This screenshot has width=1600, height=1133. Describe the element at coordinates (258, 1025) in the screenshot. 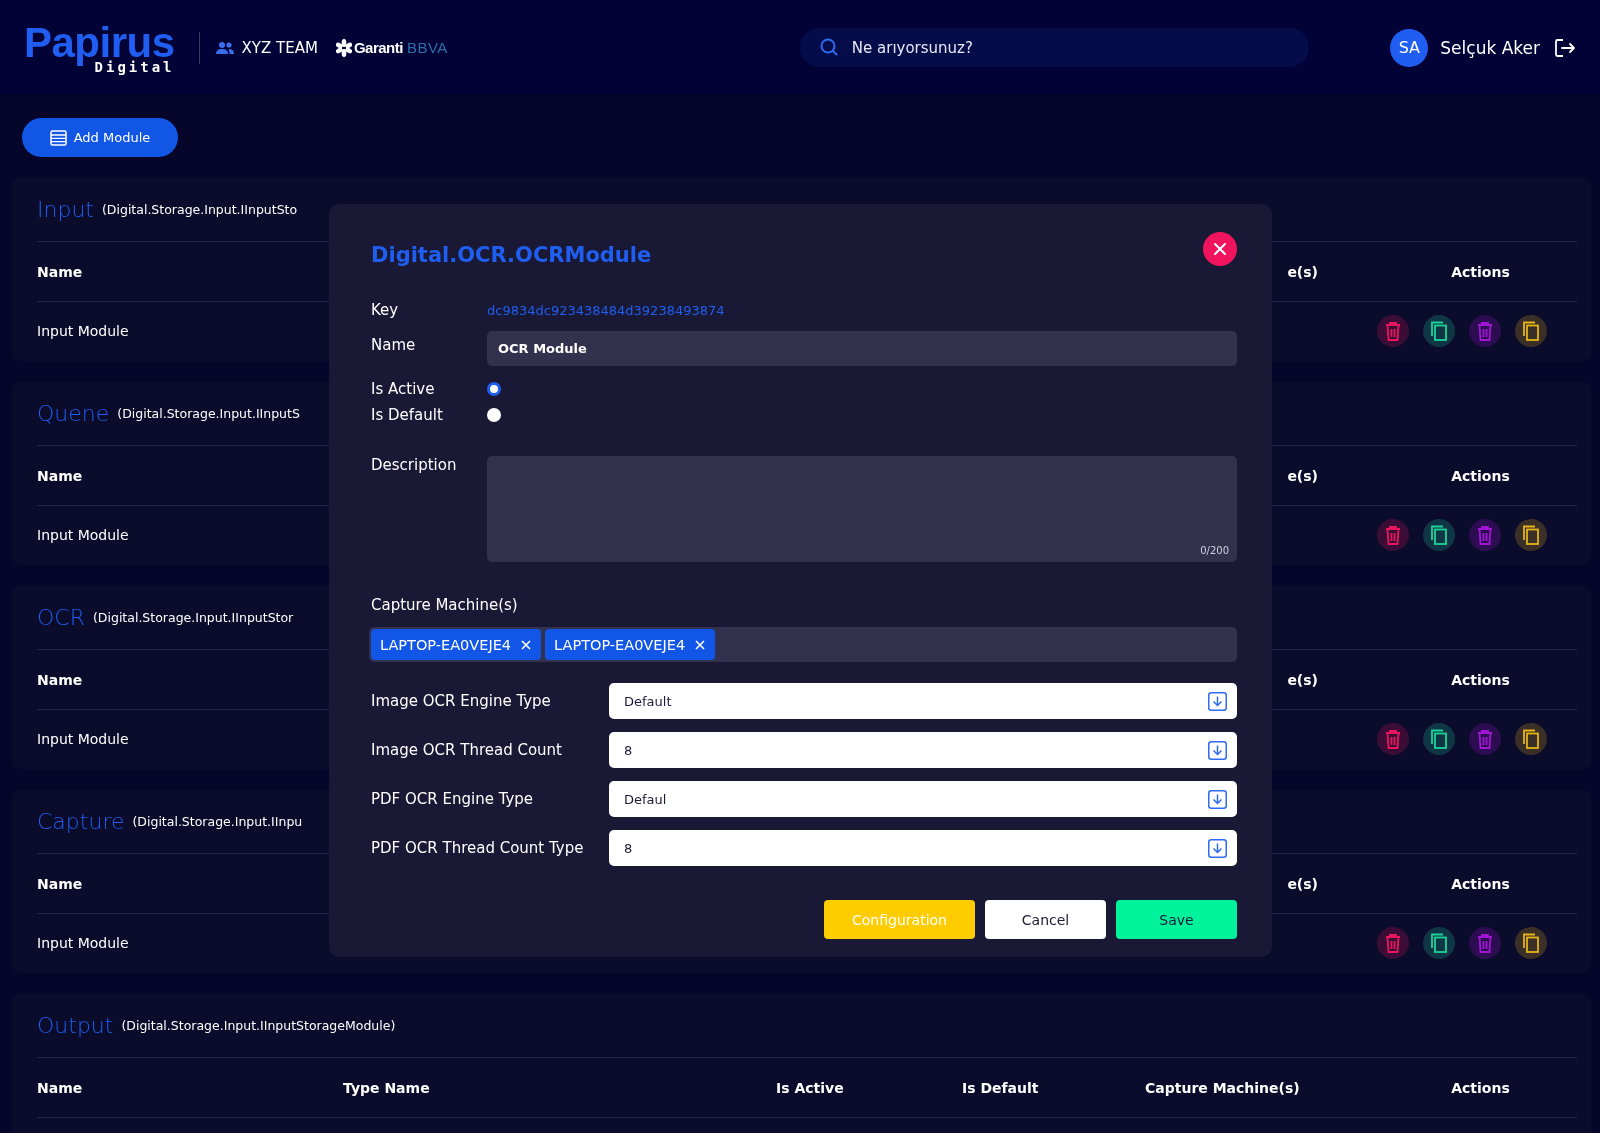

I see `section-subtitle: (Digital.Storage.Input.IInputStorageModule)` at that location.